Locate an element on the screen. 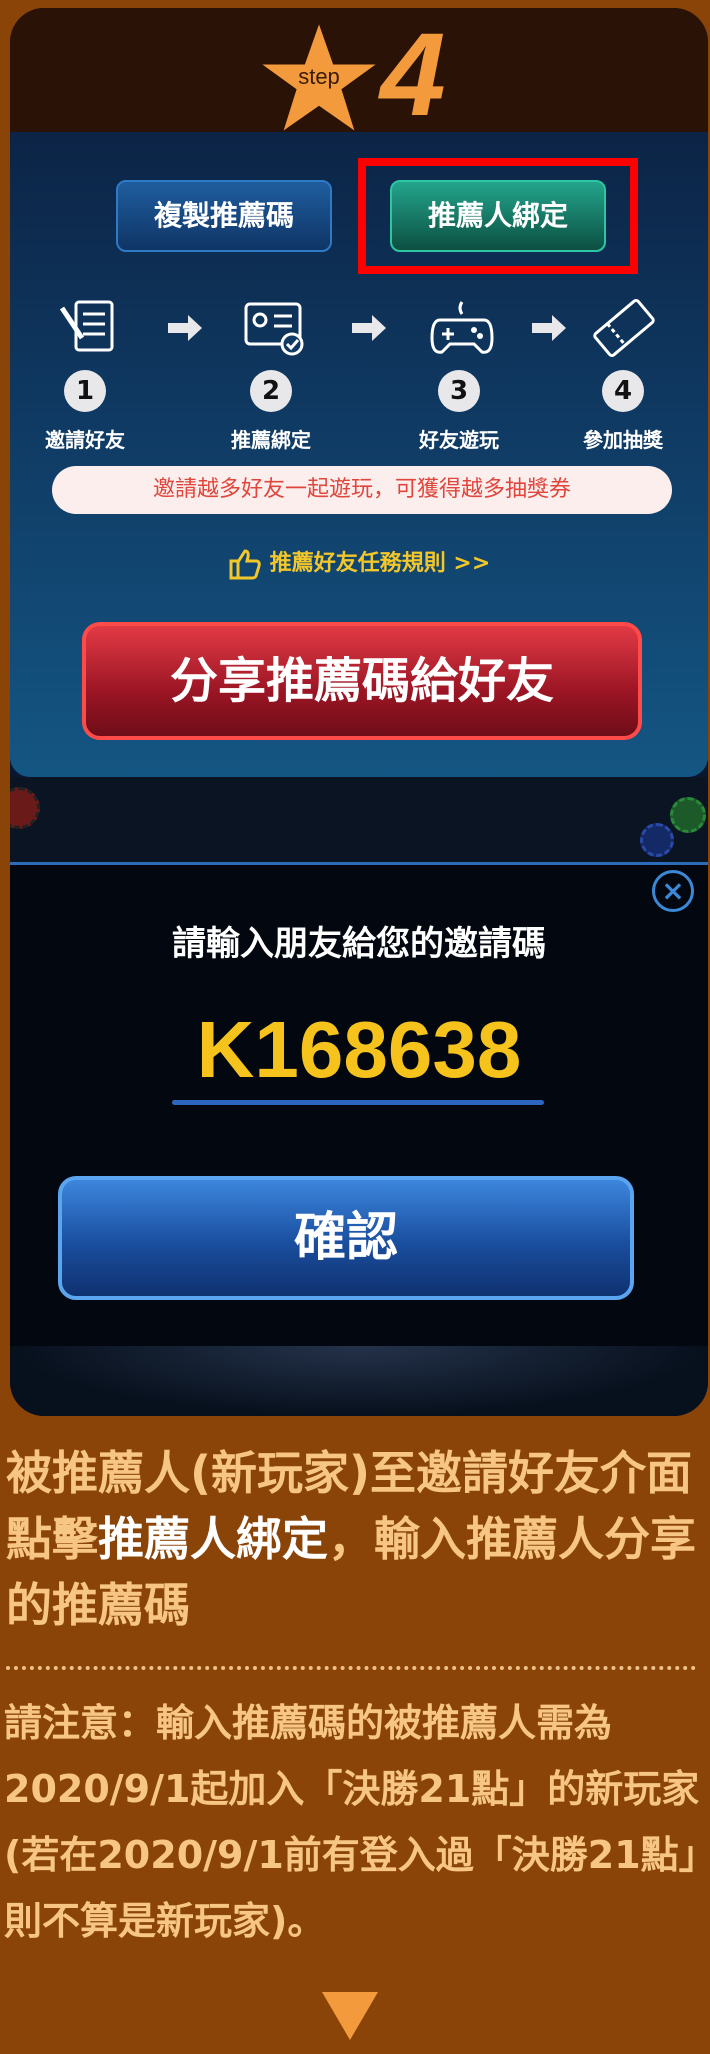  reward-banner: 邀請越多好友一起遊玩，可獲得越多抽獎券 is located at coordinates (362, 490).